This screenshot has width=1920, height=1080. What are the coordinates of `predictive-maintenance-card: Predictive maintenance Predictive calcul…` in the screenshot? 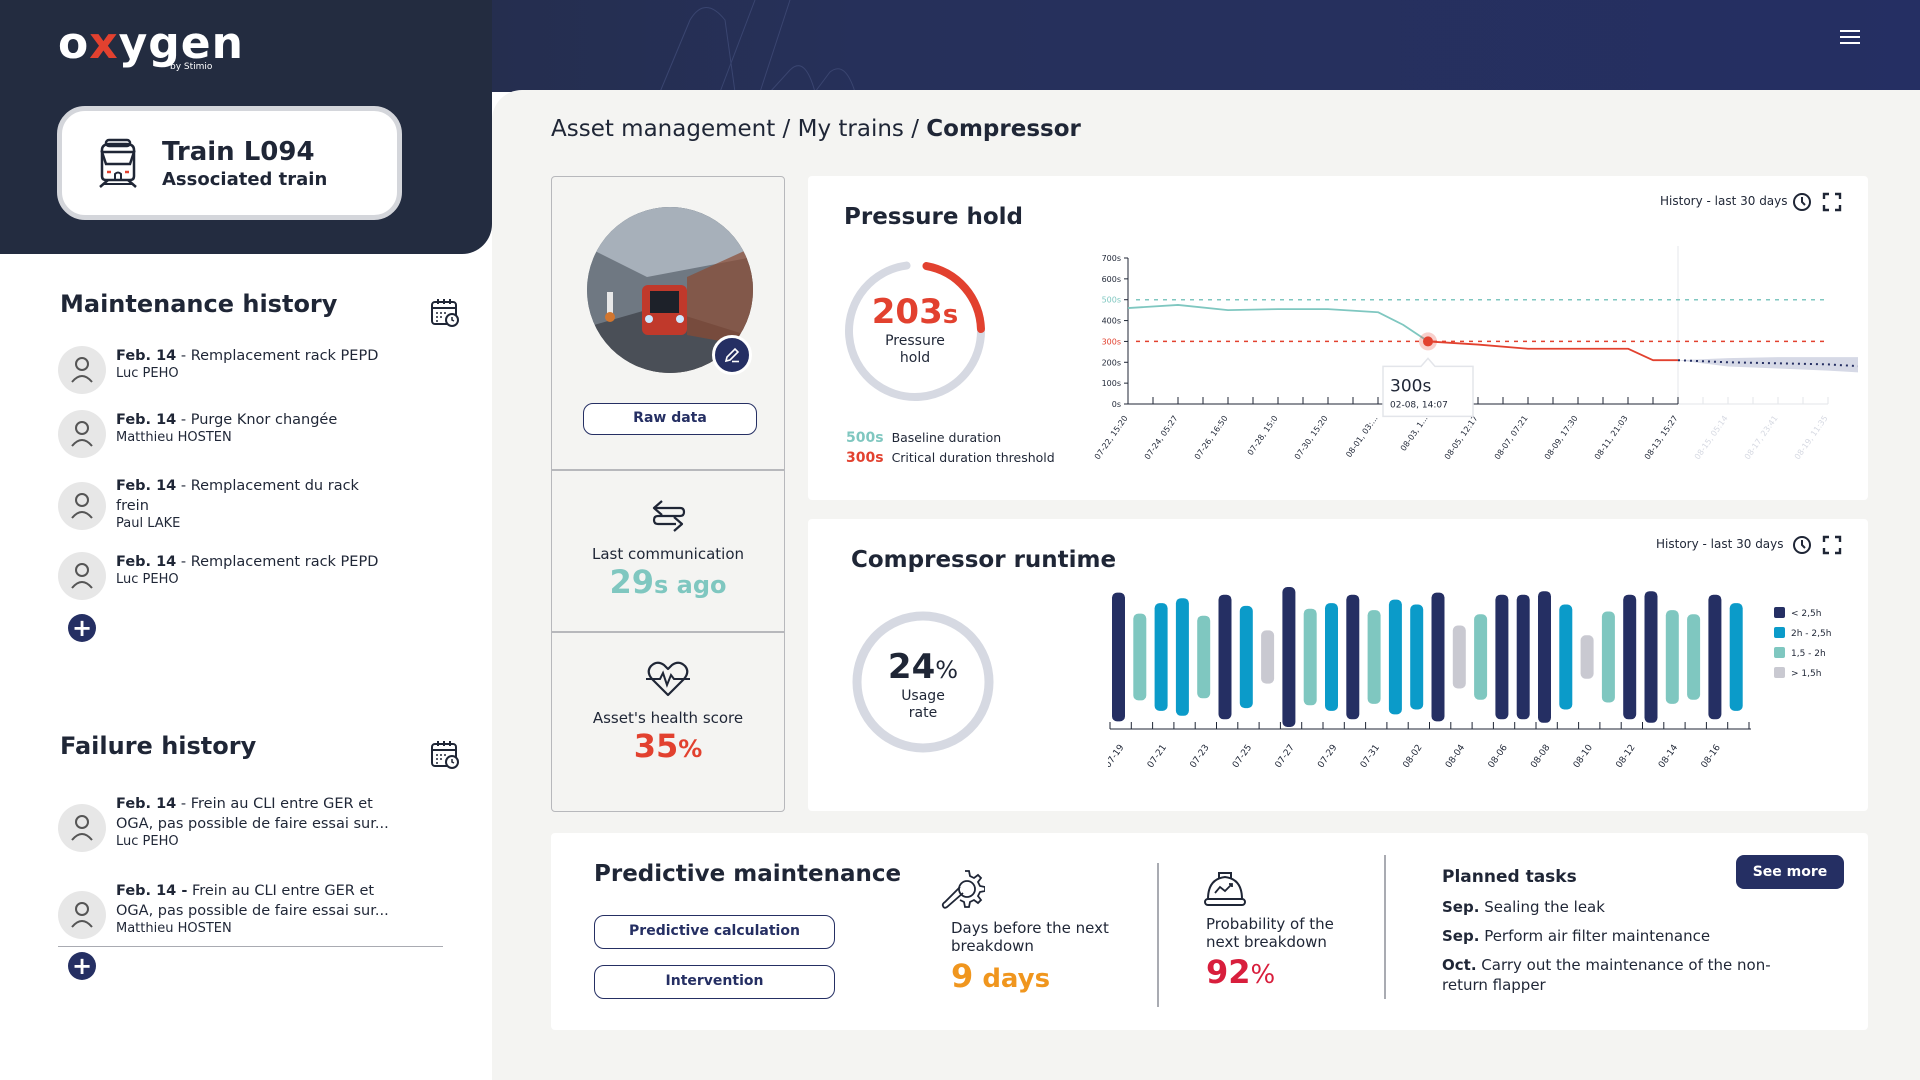 It's located at (1209, 931).